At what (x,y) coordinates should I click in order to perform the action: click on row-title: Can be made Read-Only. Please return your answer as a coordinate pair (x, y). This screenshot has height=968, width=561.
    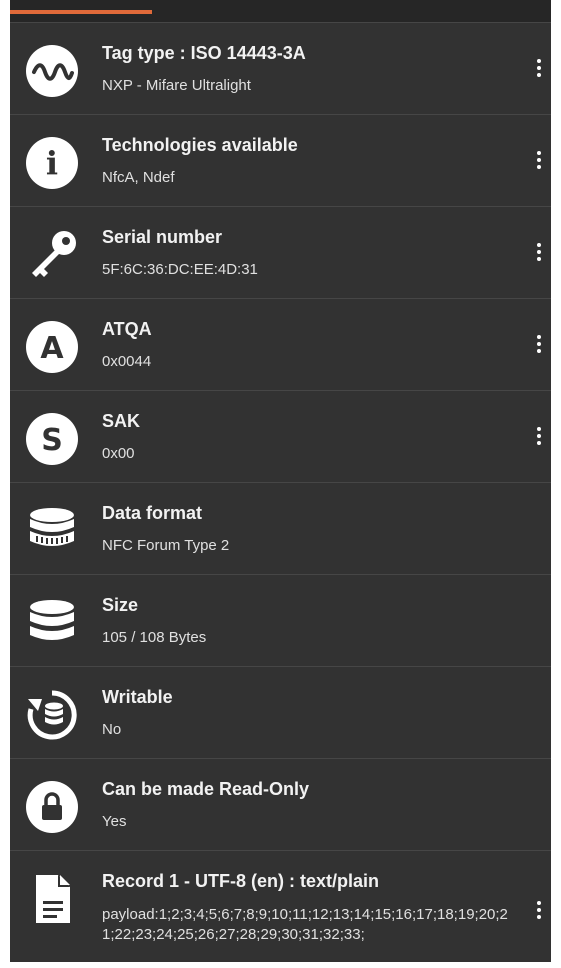
    Looking at the image, I should click on (206, 789).